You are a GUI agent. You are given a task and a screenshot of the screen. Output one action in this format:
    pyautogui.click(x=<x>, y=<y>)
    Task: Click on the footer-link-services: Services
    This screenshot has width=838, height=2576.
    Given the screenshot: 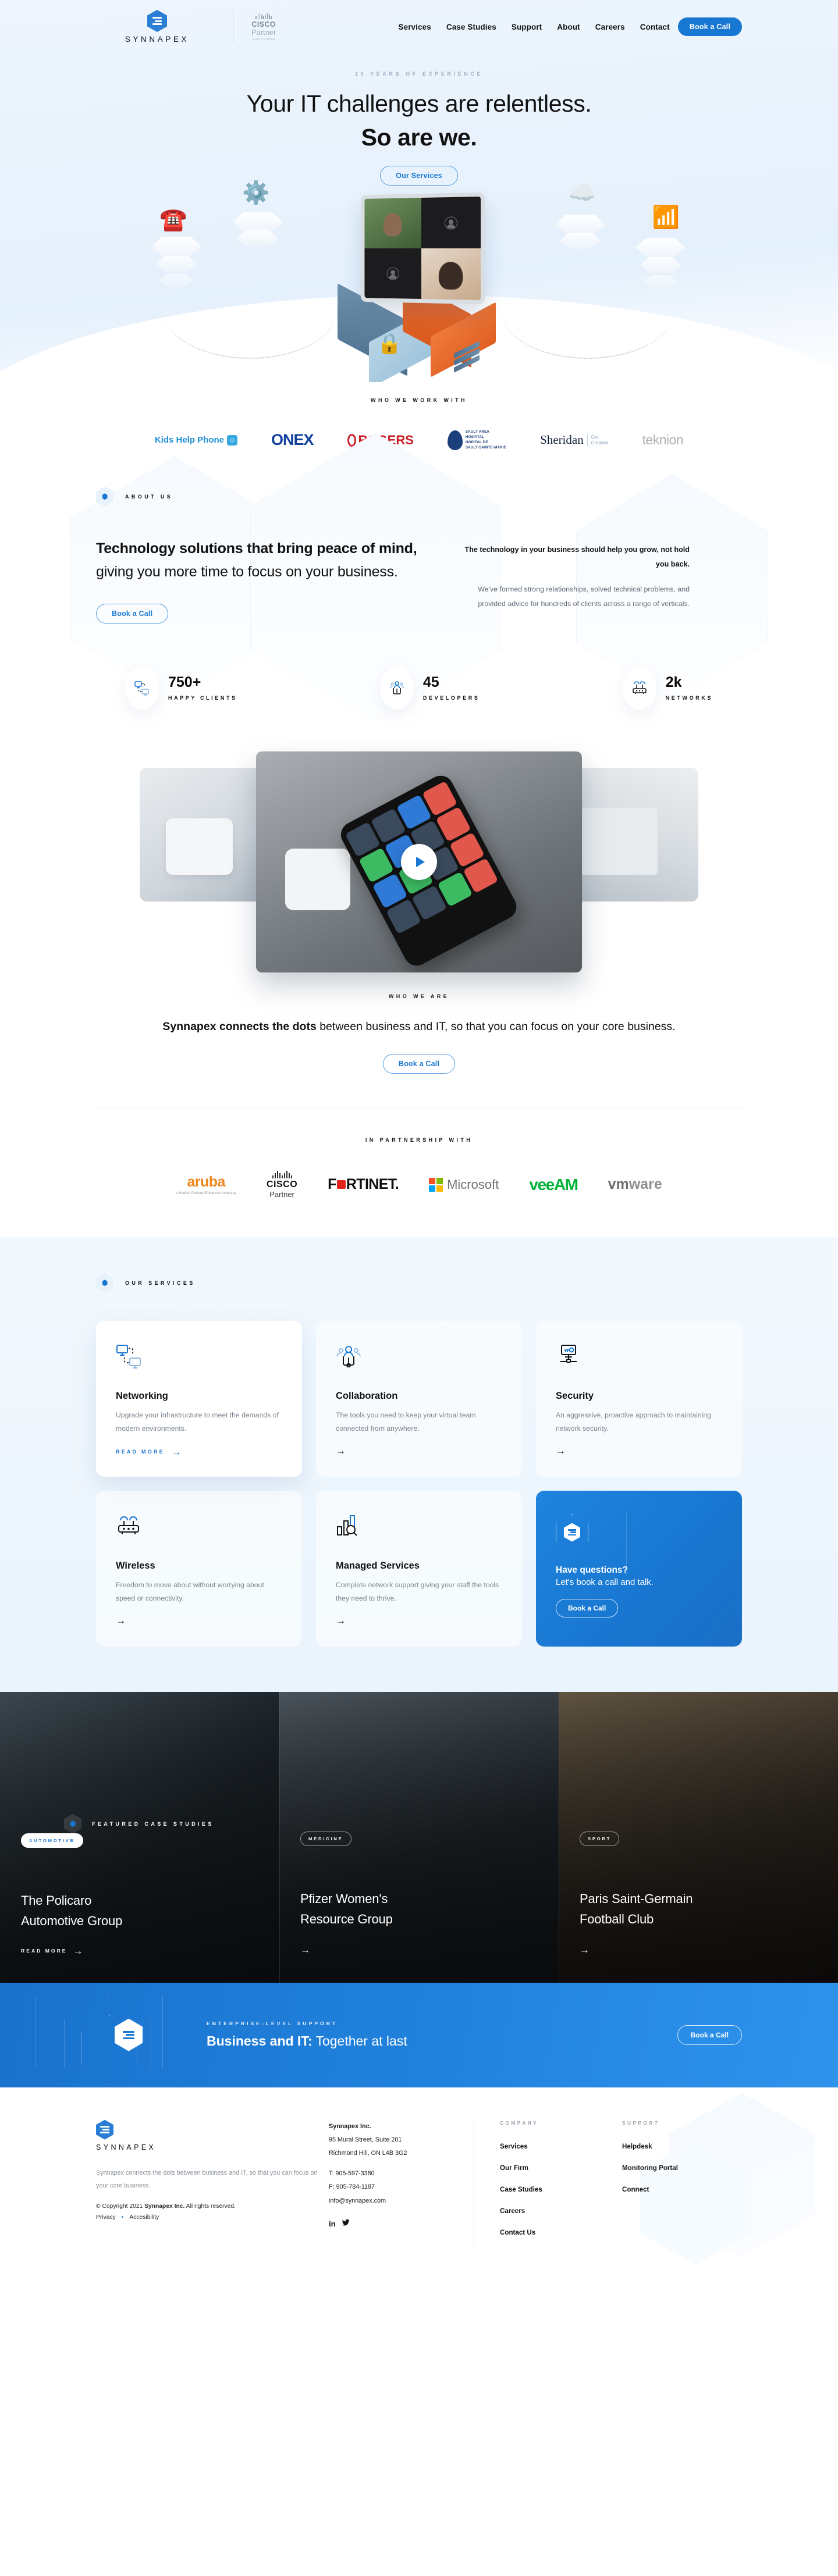 What is the action you would take?
    pyautogui.click(x=514, y=2146)
    